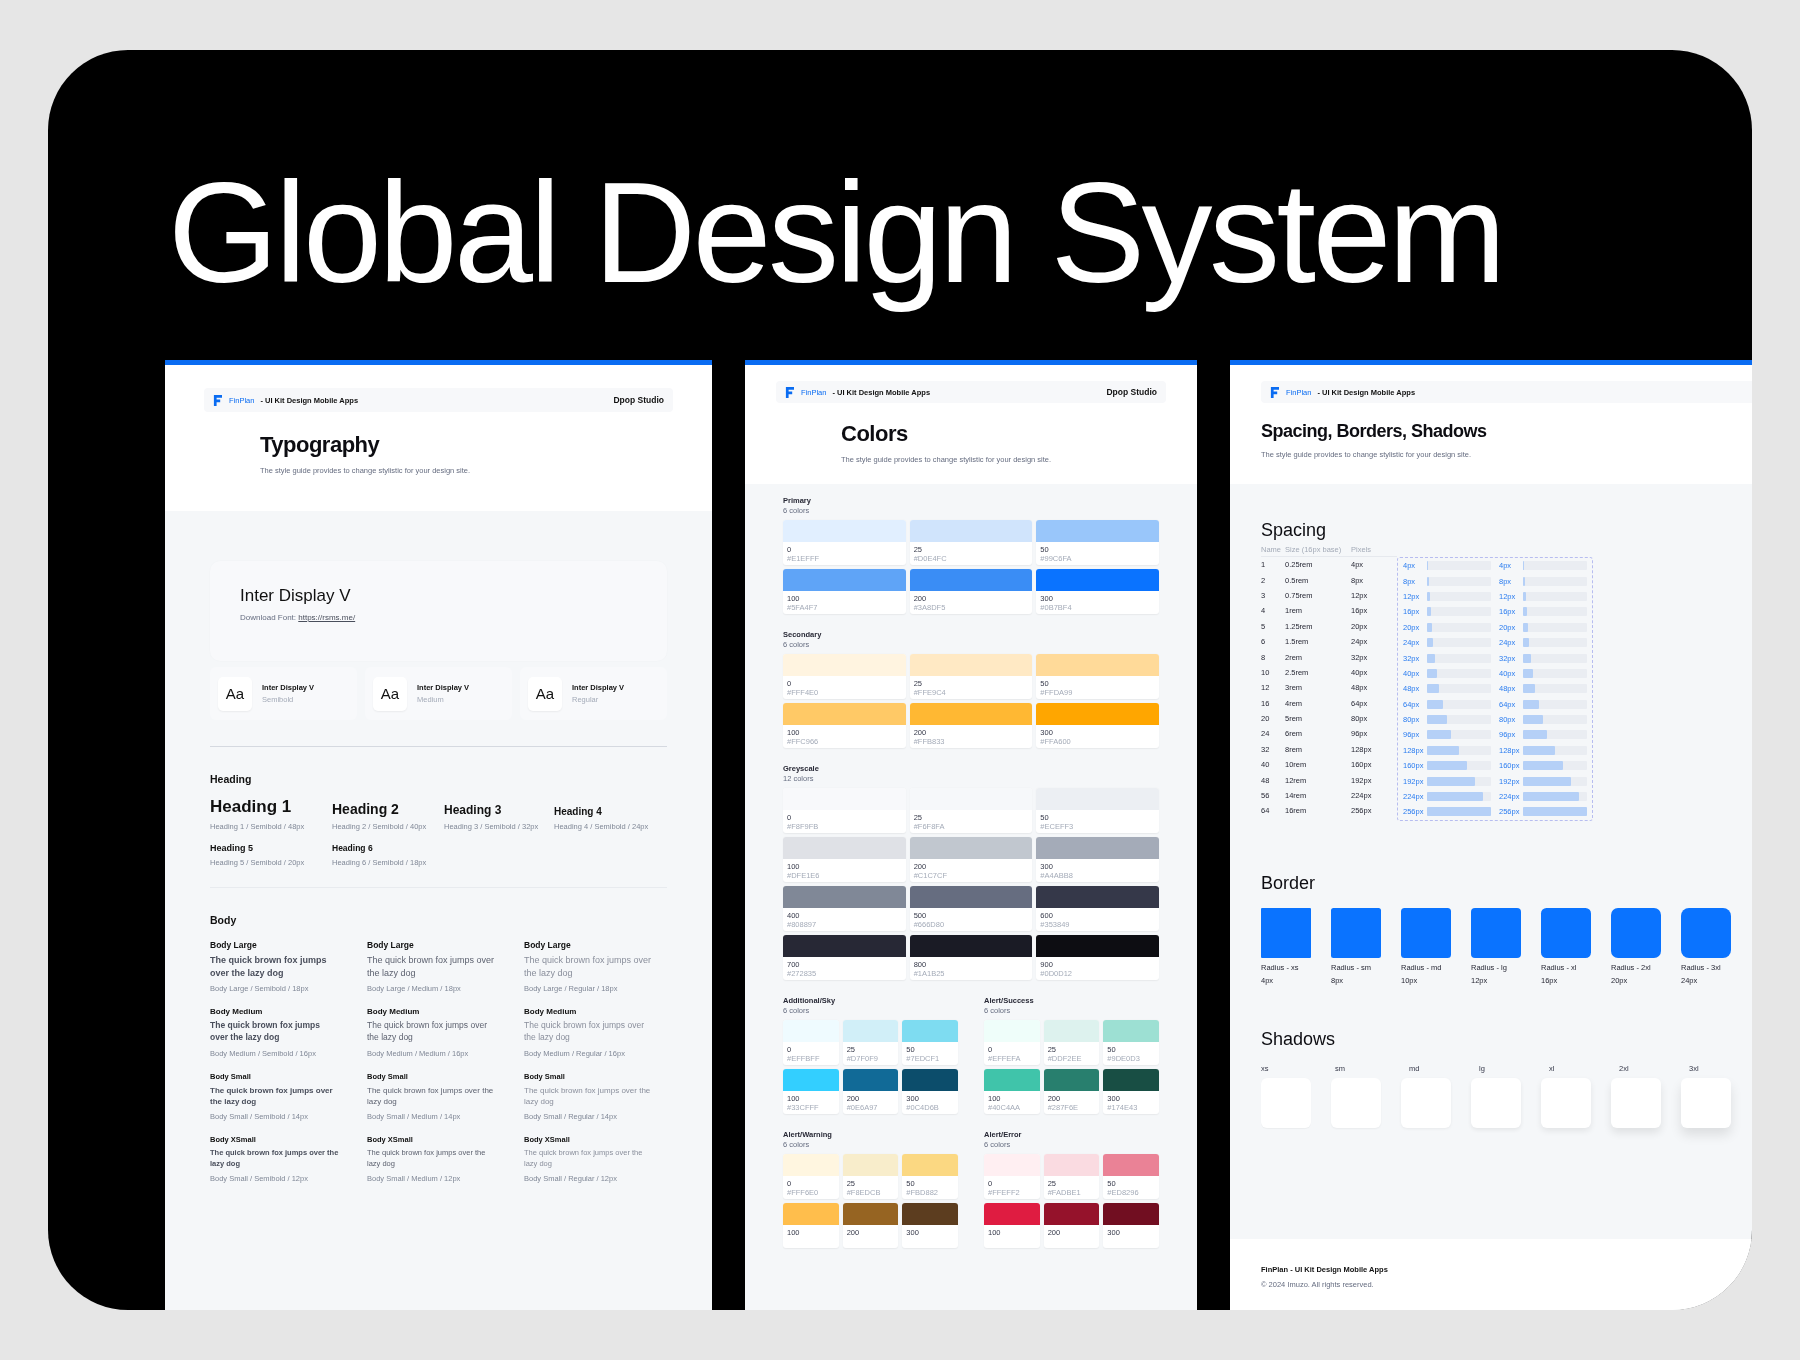 The width and height of the screenshot is (1800, 1360). I want to click on section-title: Body, so click(224, 920).